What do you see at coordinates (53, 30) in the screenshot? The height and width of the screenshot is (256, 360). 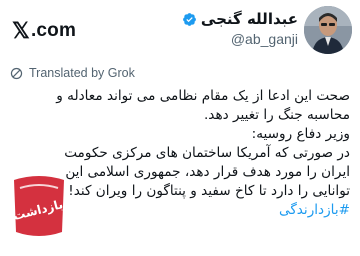 I see `logo-domain-text: .com` at bounding box center [53, 30].